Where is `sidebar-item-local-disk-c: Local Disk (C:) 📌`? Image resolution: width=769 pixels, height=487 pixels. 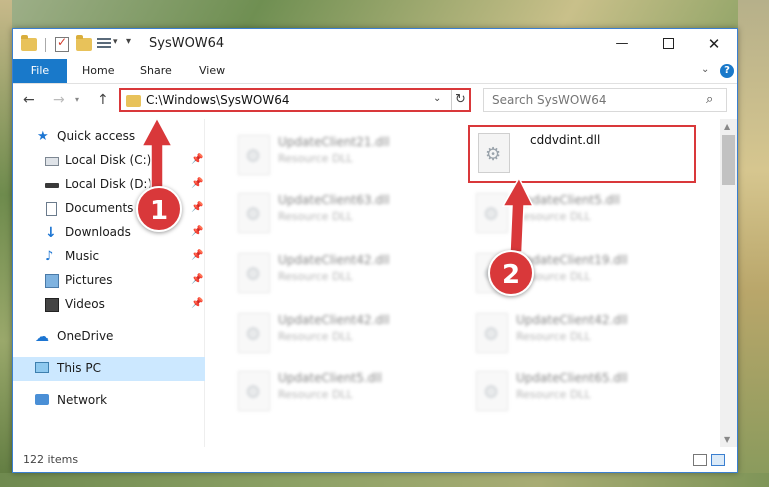 sidebar-item-local-disk-c: Local Disk (C:) 📌 is located at coordinates (109, 161).